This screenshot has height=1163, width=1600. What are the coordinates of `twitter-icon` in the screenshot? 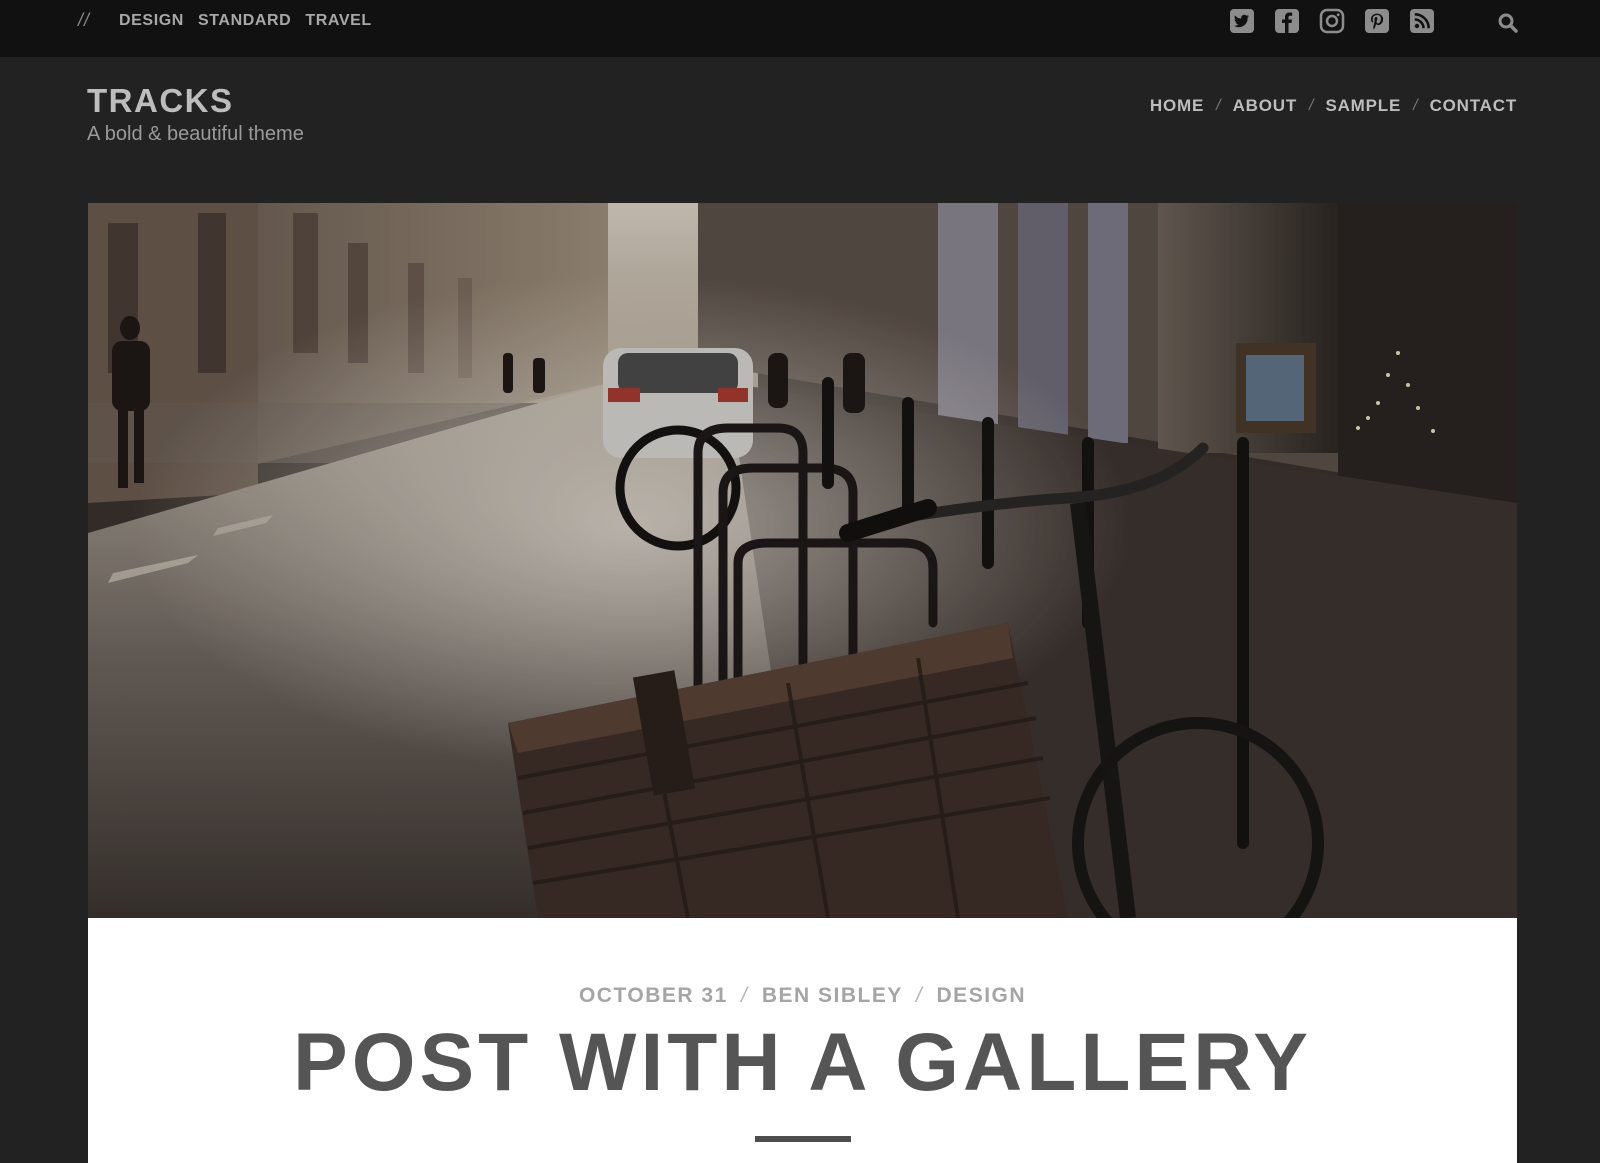 It's located at (1242, 21).